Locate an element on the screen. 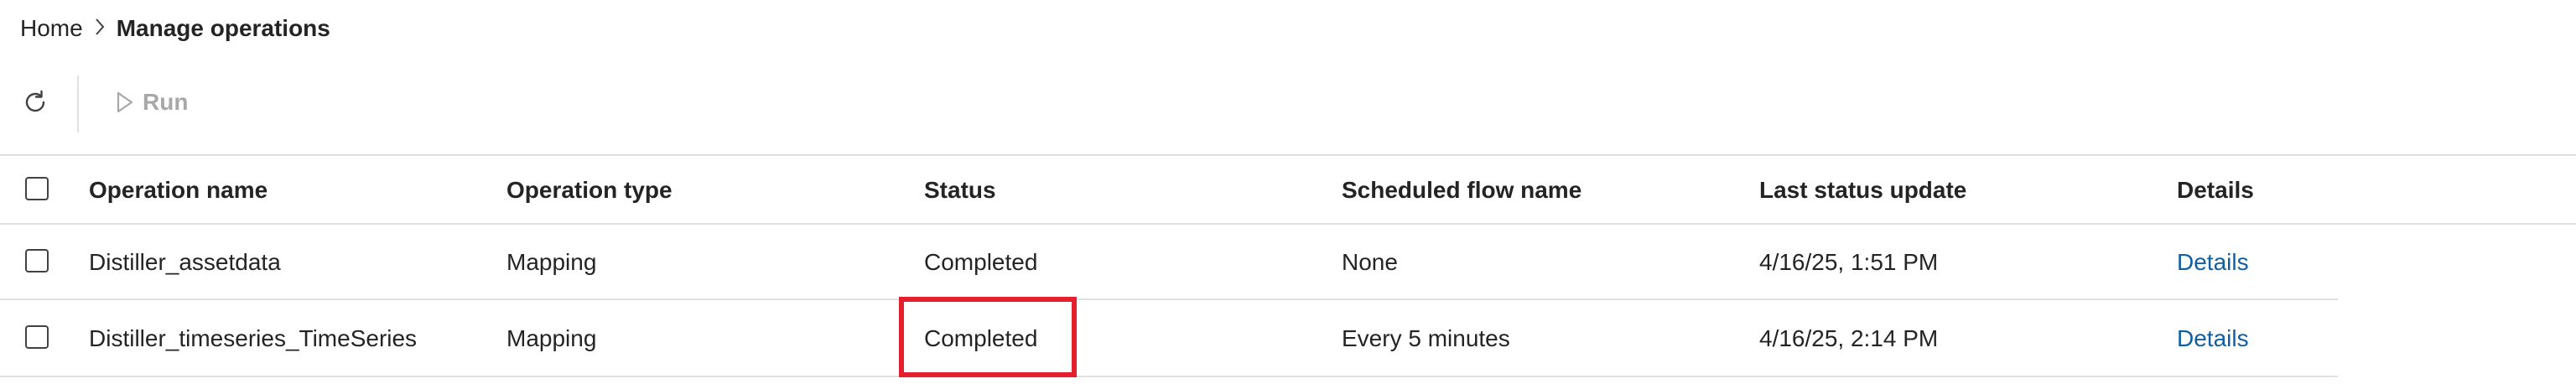  last-status-update-cell: 4/16/25, 1:51 PM is located at coordinates (1849, 262).